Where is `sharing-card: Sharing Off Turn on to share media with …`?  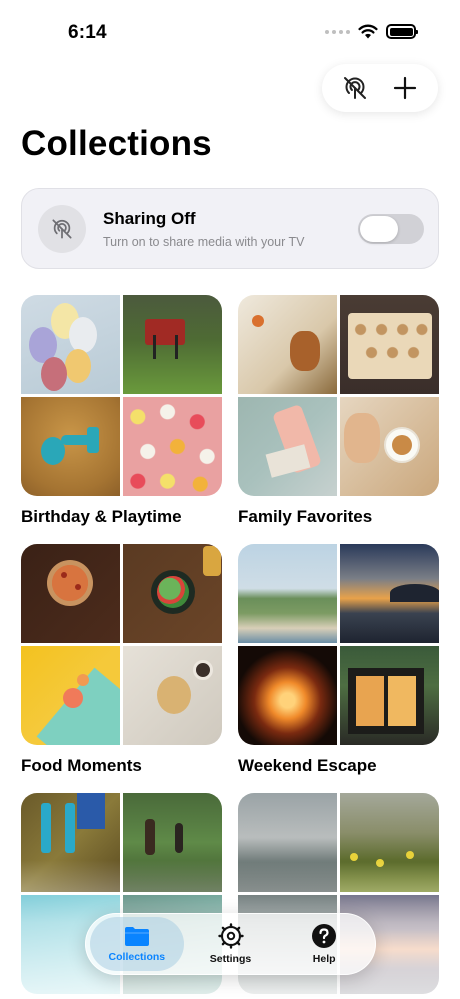 sharing-card: Sharing Off Turn on to share media with … is located at coordinates (230, 228).